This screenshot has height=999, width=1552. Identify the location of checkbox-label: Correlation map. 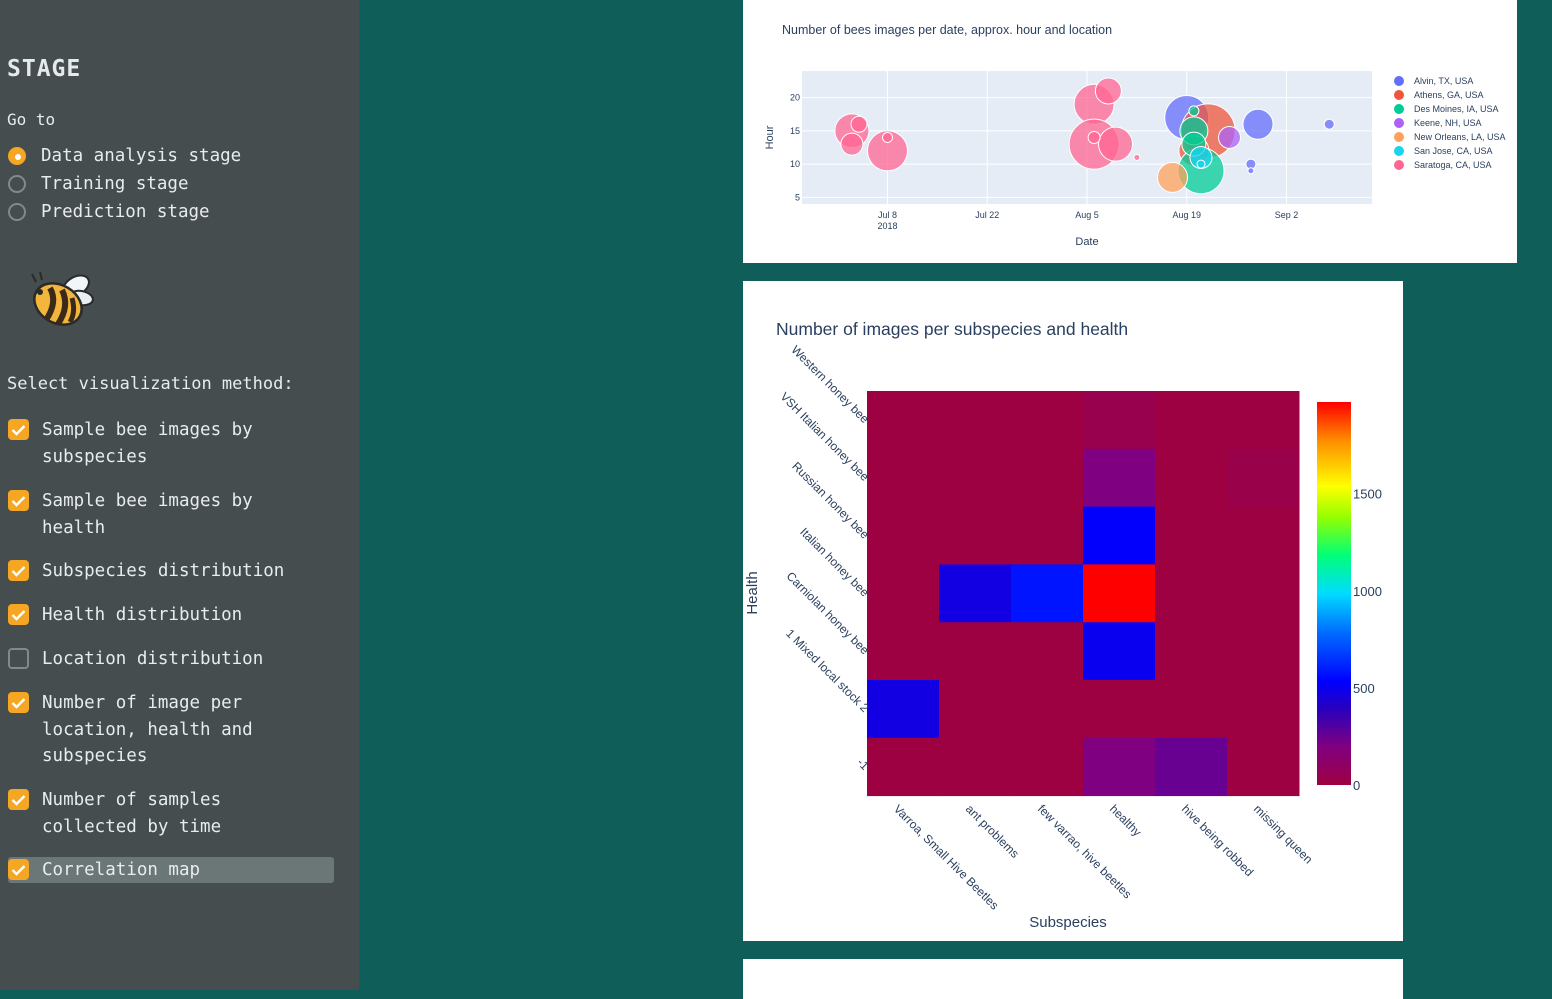
(121, 870).